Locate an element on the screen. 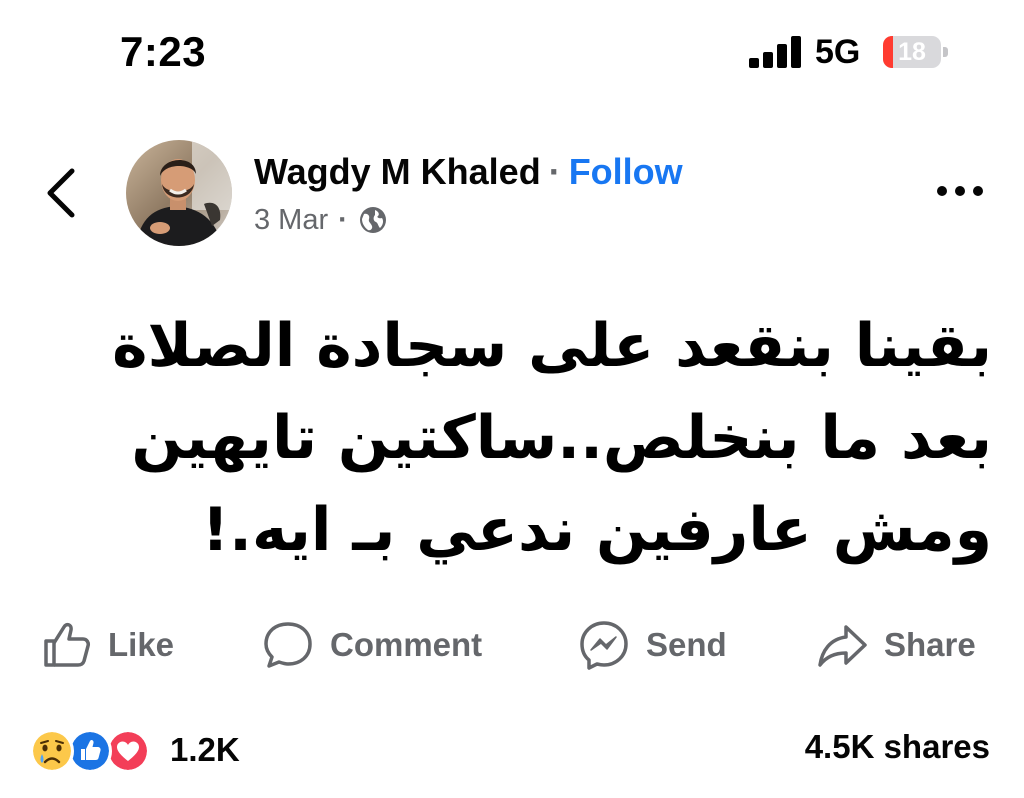 Image resolution: width=1024 pixels, height=798 pixels. messenger-icon is located at coordinates (604, 645).